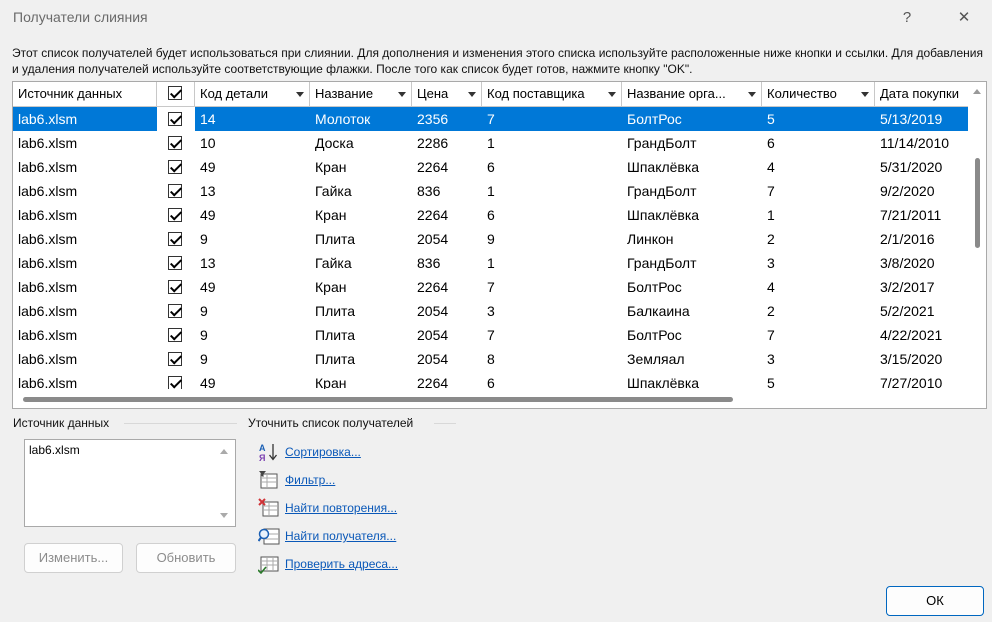  I want to click on horizontal-scrollbar, so click(490, 398).